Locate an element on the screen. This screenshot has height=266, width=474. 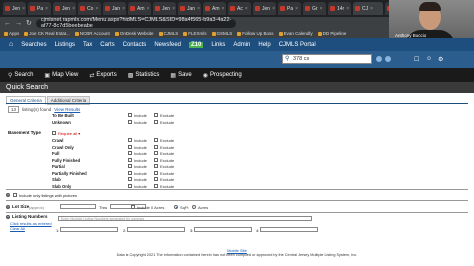
menu-carts: Carts is located at coordinates (107, 45).